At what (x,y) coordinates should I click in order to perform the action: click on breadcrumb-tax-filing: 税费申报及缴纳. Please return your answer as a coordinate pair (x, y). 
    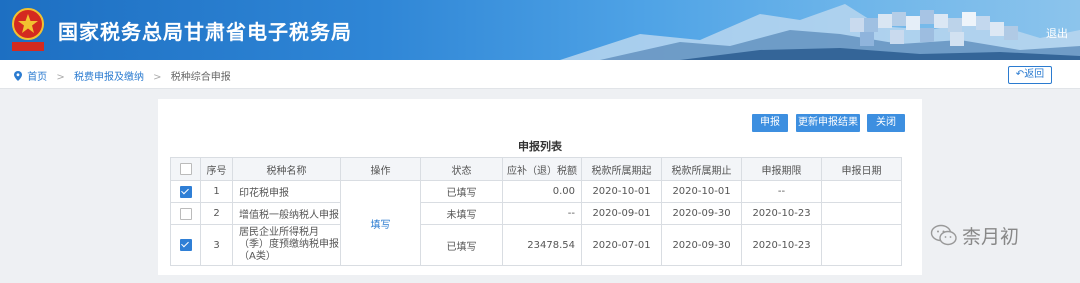
    Looking at the image, I should click on (109, 77).